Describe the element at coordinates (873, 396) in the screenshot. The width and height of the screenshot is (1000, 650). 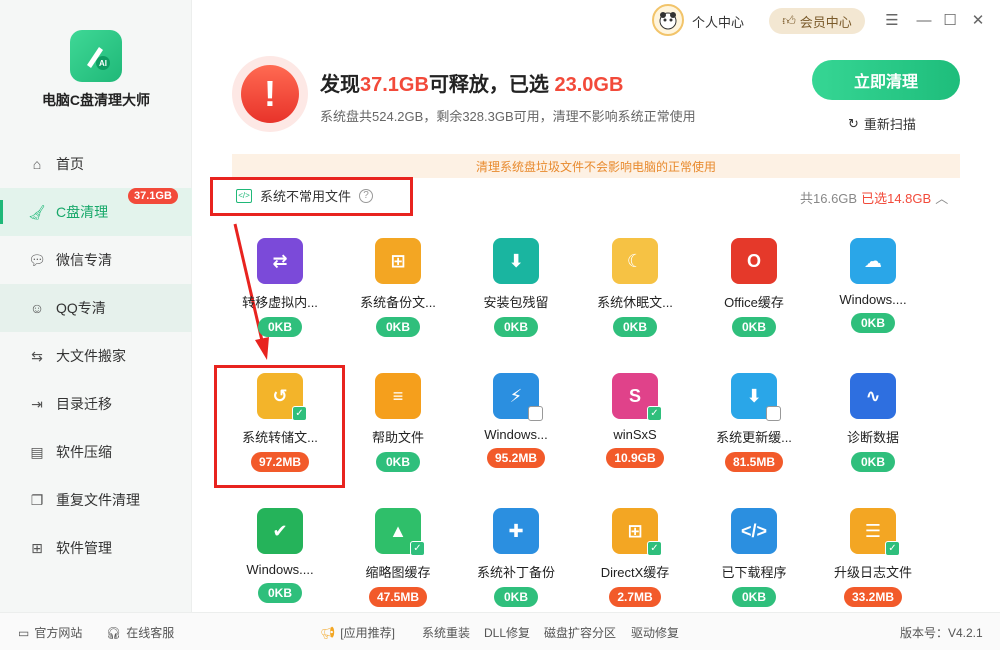
I see `file-category-icon: ∿` at that location.